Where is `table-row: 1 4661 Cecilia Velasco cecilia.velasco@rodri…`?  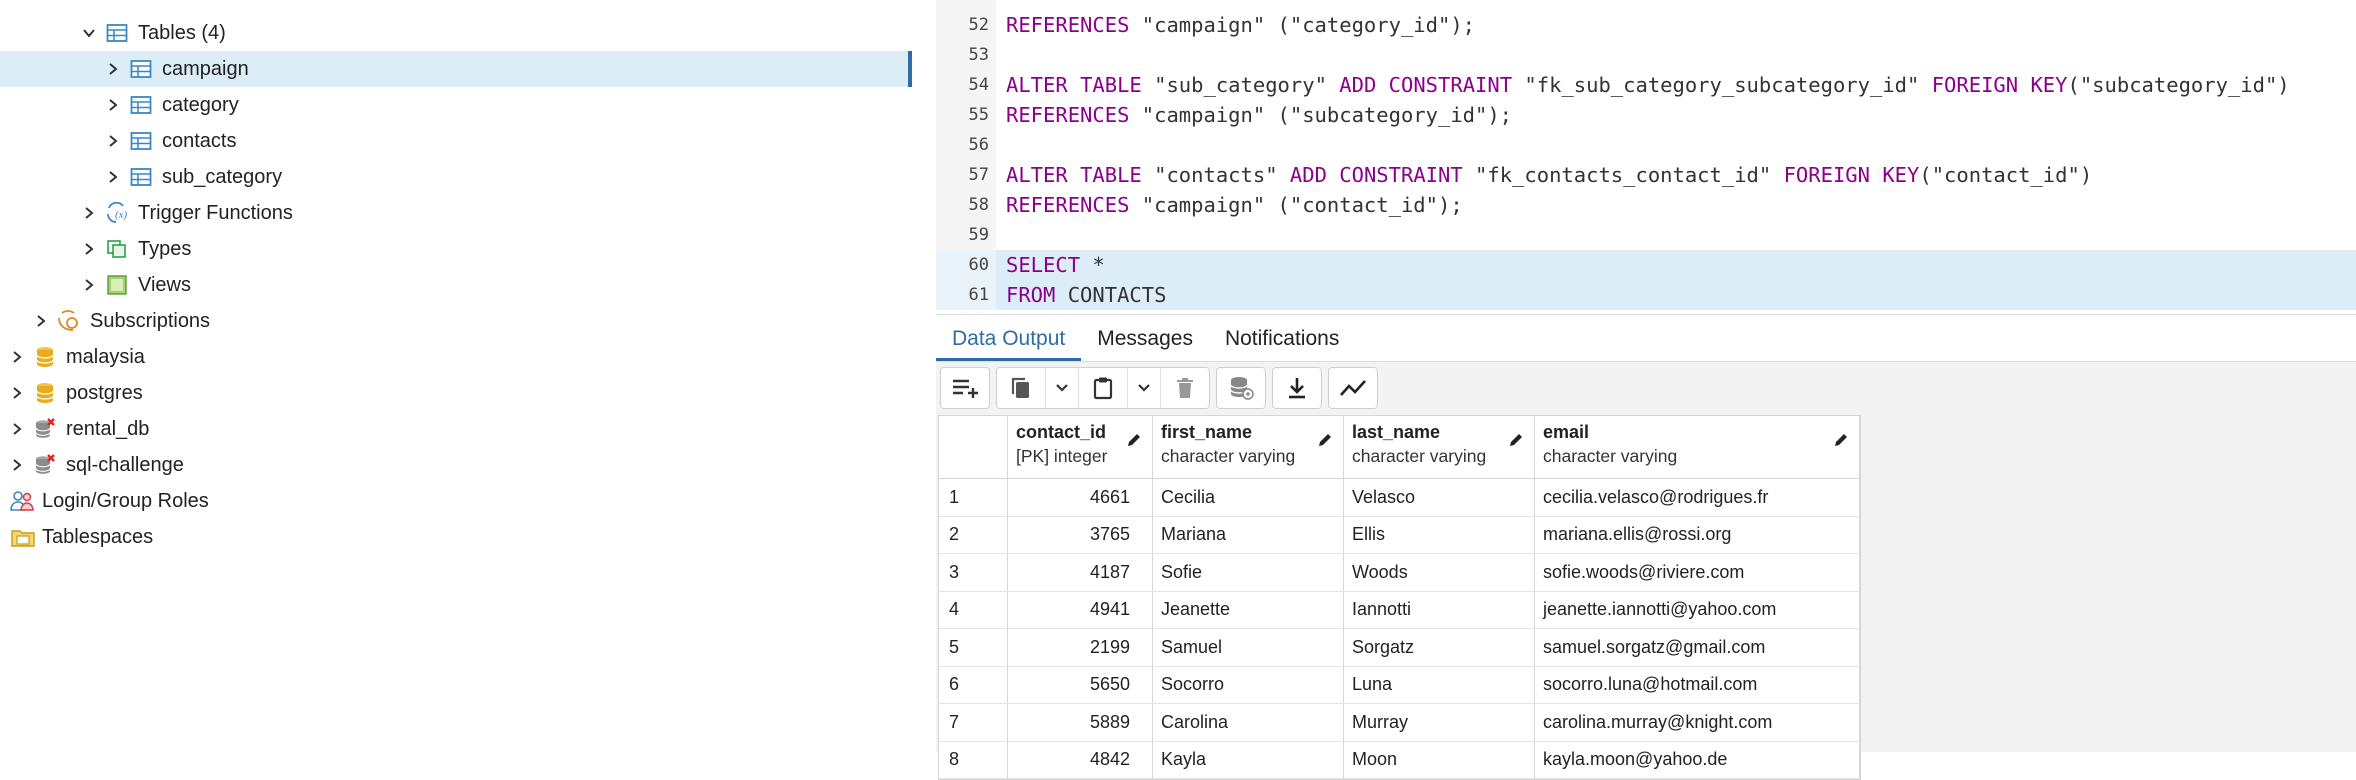
table-row: 1 4661 Cecilia Velasco cecilia.velasco@rodri… is located at coordinates (1399, 497).